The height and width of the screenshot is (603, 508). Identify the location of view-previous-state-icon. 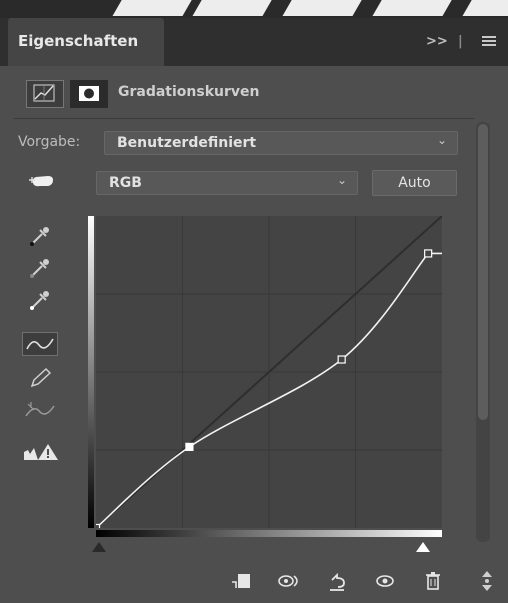
(289, 581).